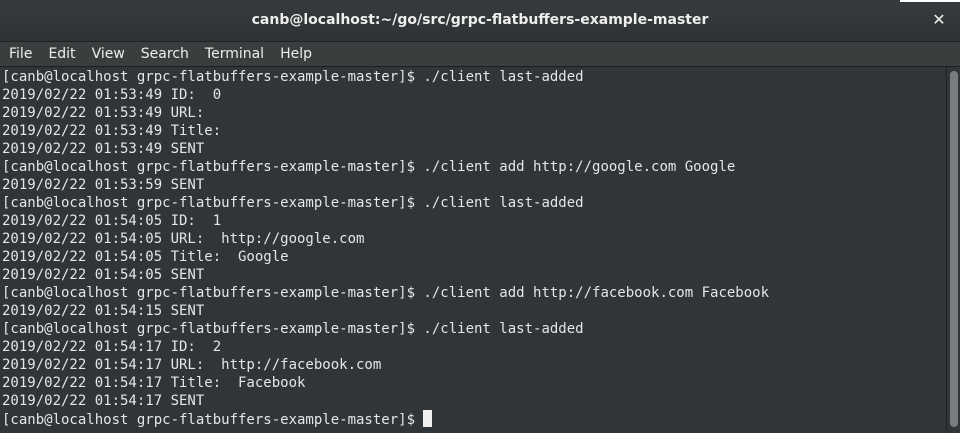  Describe the element at coordinates (296, 54) in the screenshot. I see `menu-help: Help` at that location.